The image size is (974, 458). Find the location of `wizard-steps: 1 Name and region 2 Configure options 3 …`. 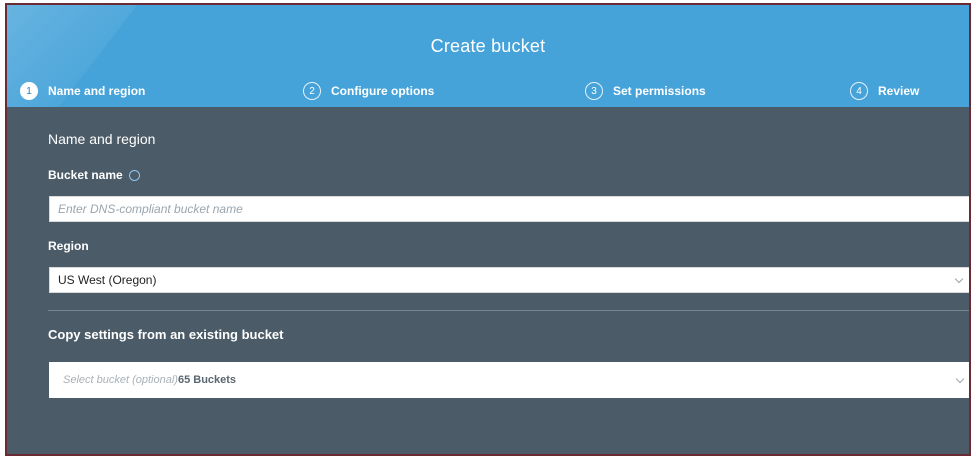

wizard-steps: 1 Name and region 2 Configure options 3 … is located at coordinates (488, 91).